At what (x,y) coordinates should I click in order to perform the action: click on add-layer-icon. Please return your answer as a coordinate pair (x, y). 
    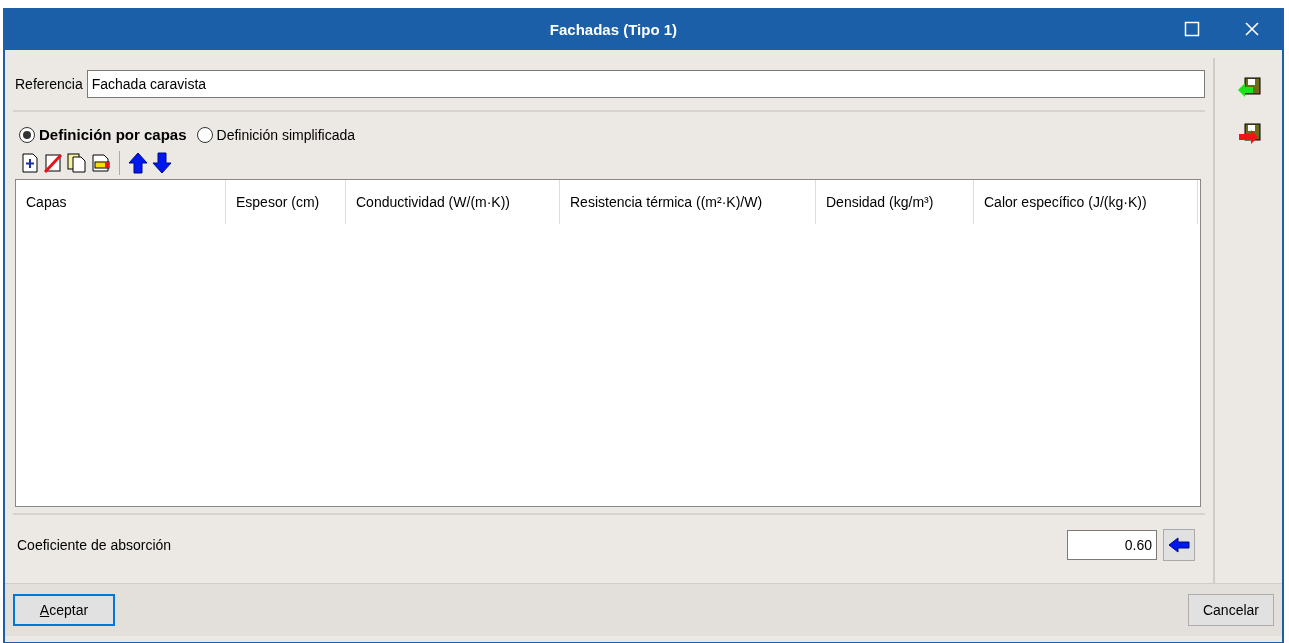
    Looking at the image, I should click on (30, 163).